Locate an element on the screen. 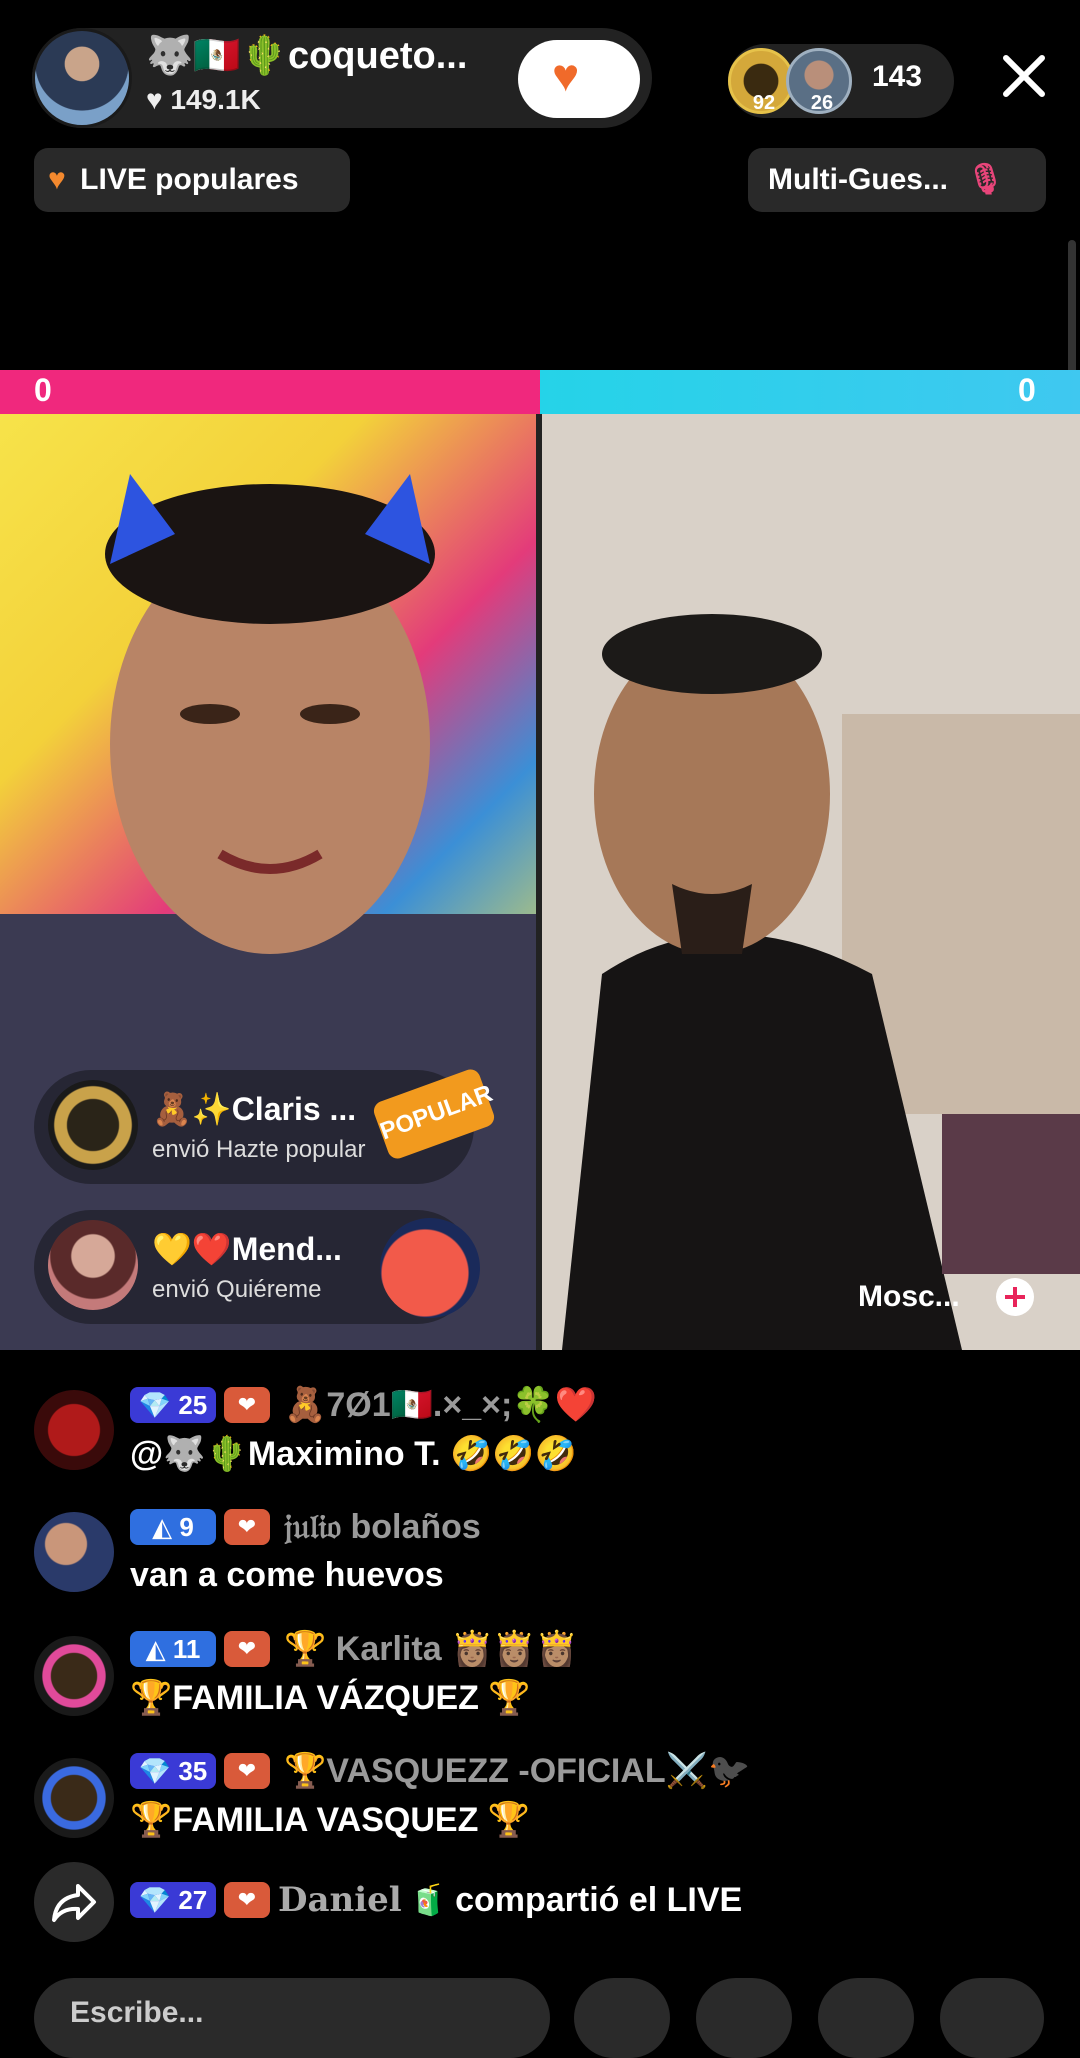  level-badge: ◭ 9 is located at coordinates (173, 1527).